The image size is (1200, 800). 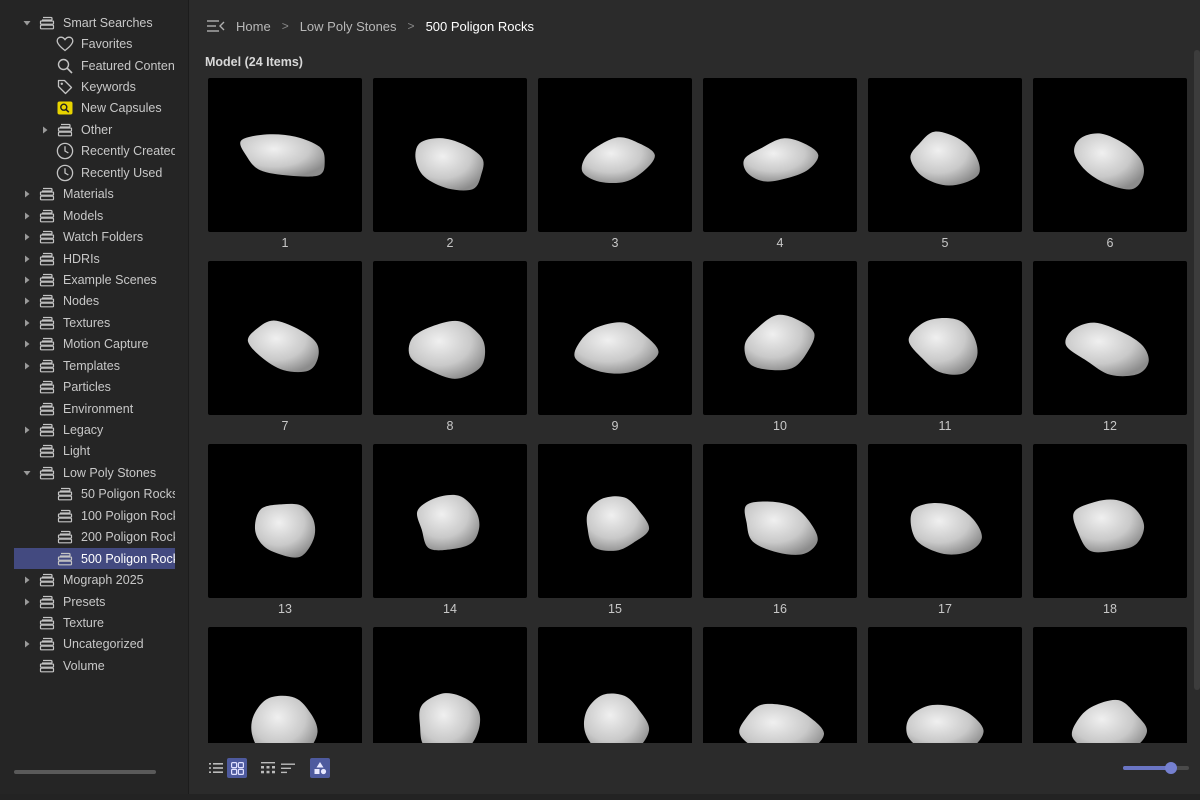 I want to click on shapes-filter-button, so click(x=320, y=768).